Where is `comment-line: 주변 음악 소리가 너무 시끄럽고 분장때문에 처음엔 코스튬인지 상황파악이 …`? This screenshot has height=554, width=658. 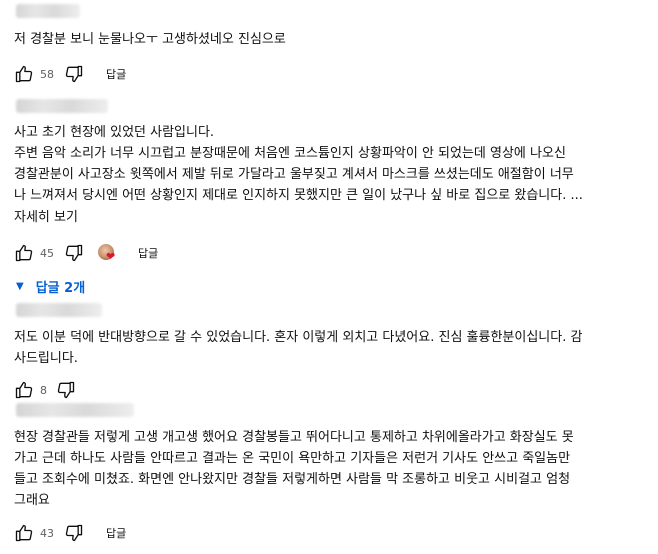
comment-line: 주변 음악 소리가 너무 시끄럽고 분장때문에 처음엔 코스튬인지 상황파악이 … is located at coordinates (290, 153).